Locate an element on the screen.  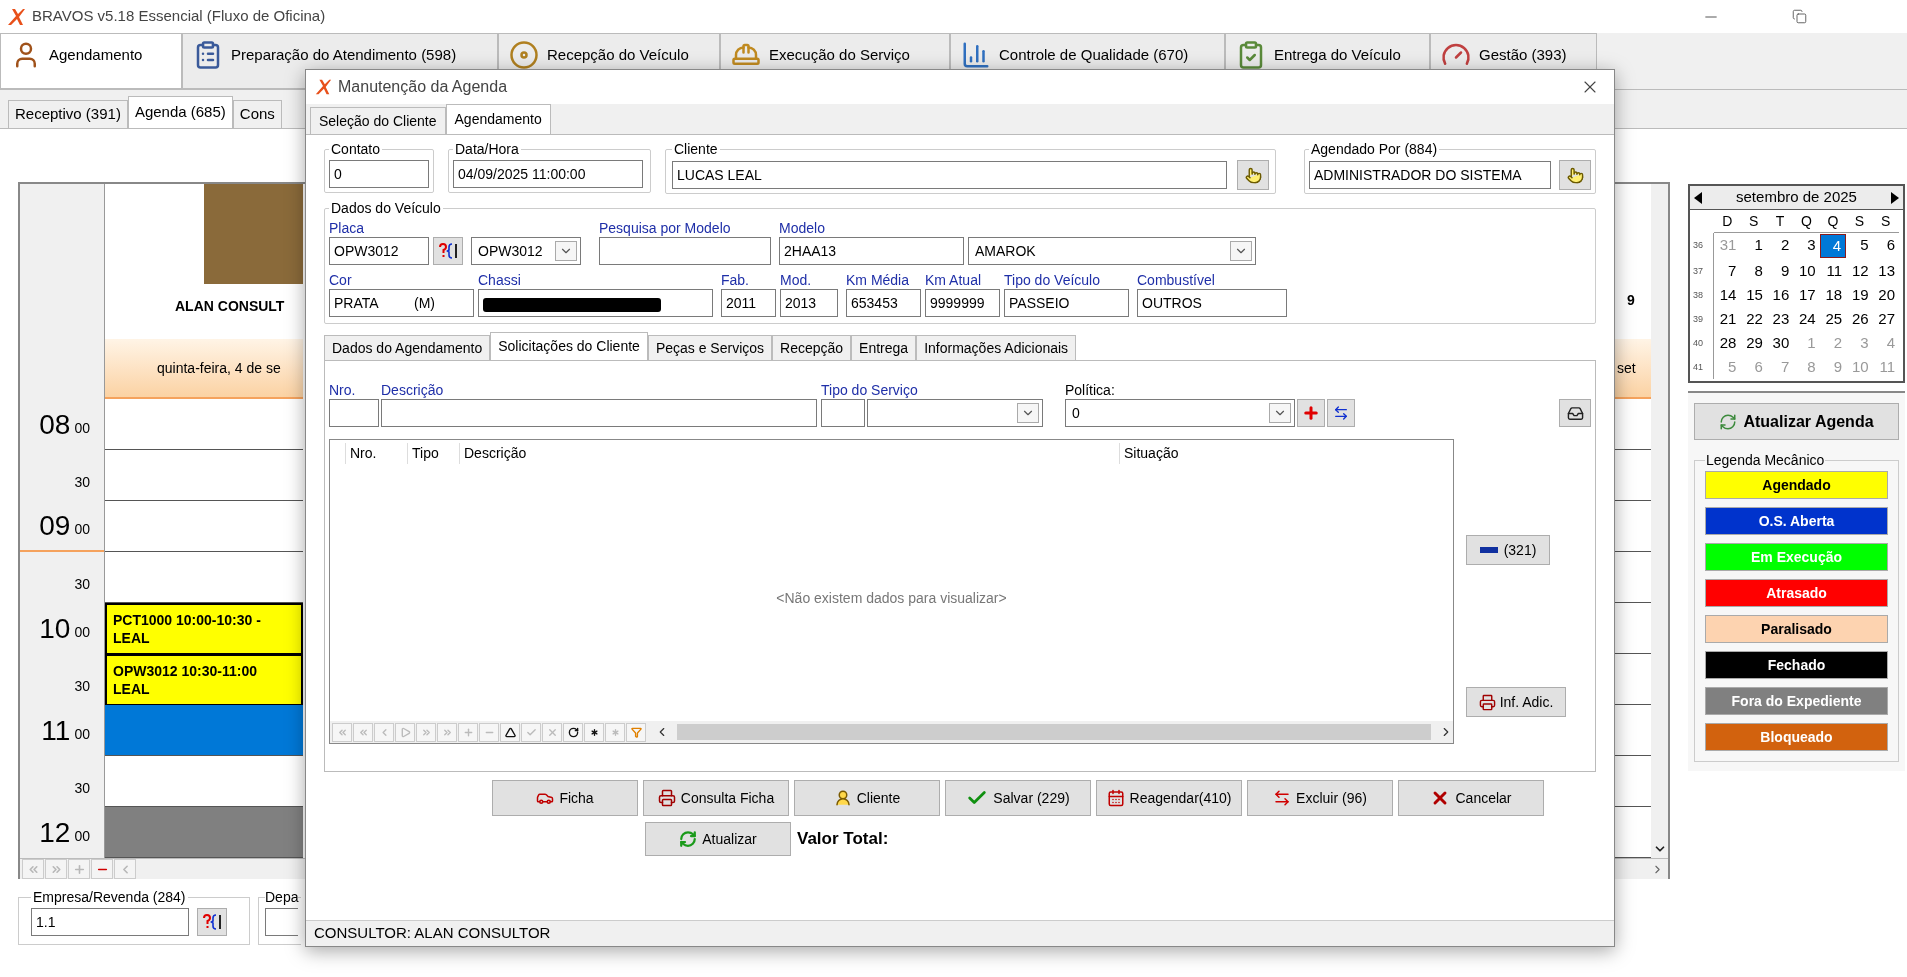
vehicle-type-label: Tipo do Veículo is located at coordinates (1052, 280).